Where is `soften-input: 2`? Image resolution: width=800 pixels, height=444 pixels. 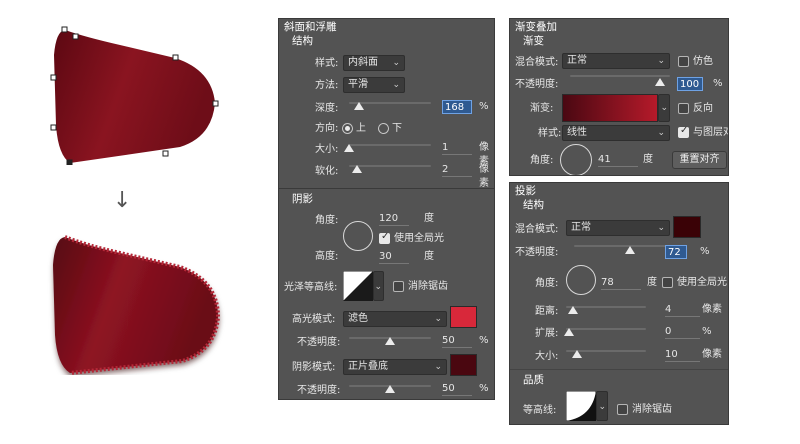
soften-input: 2 is located at coordinates (457, 170).